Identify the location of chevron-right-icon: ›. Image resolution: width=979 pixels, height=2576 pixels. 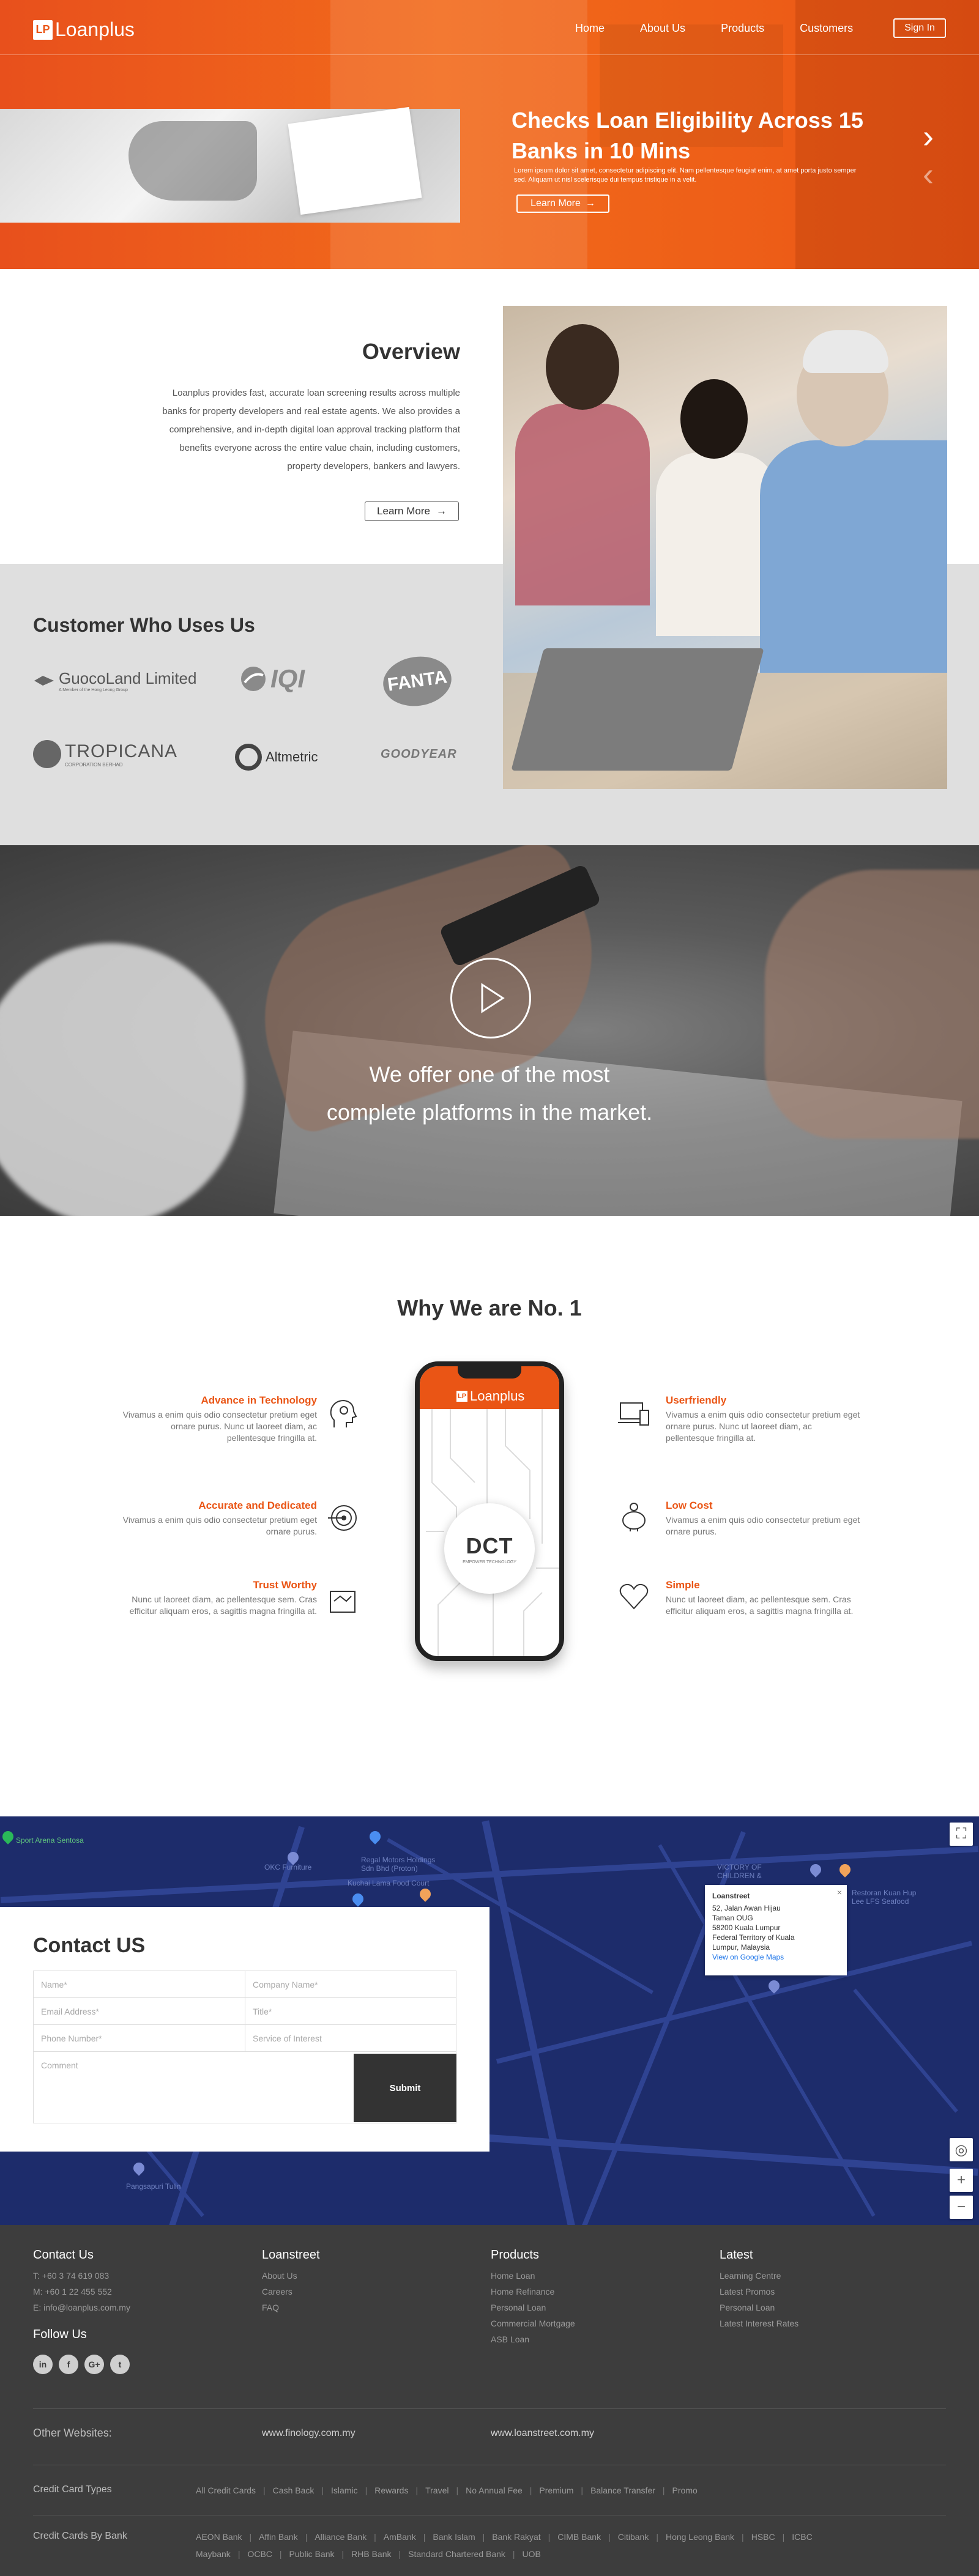
(928, 136).